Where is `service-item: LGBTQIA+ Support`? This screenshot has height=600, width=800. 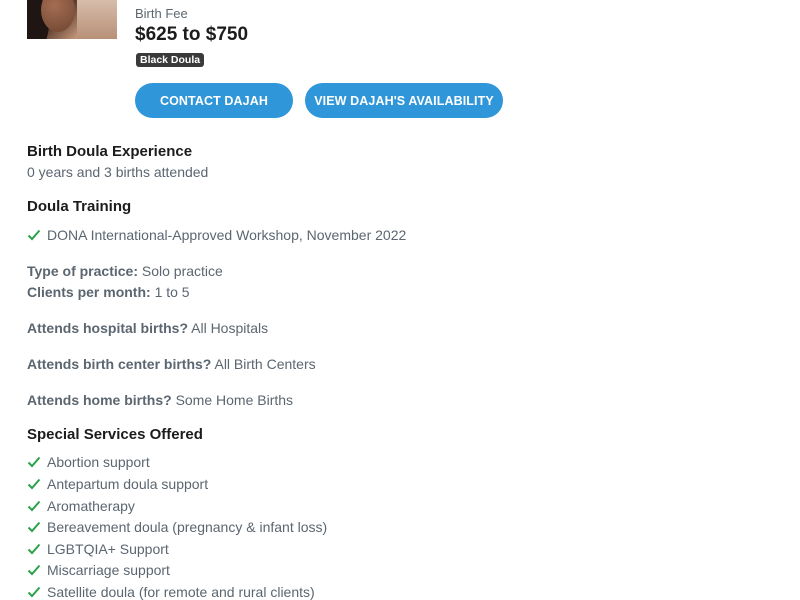 service-item: LGBTQIA+ Support is located at coordinates (98, 549).